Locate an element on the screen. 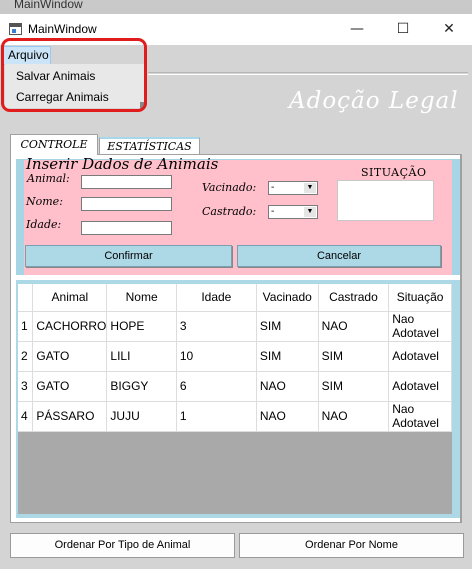 The image size is (472, 569). tab-controle: CONTROLE is located at coordinates (54, 144).